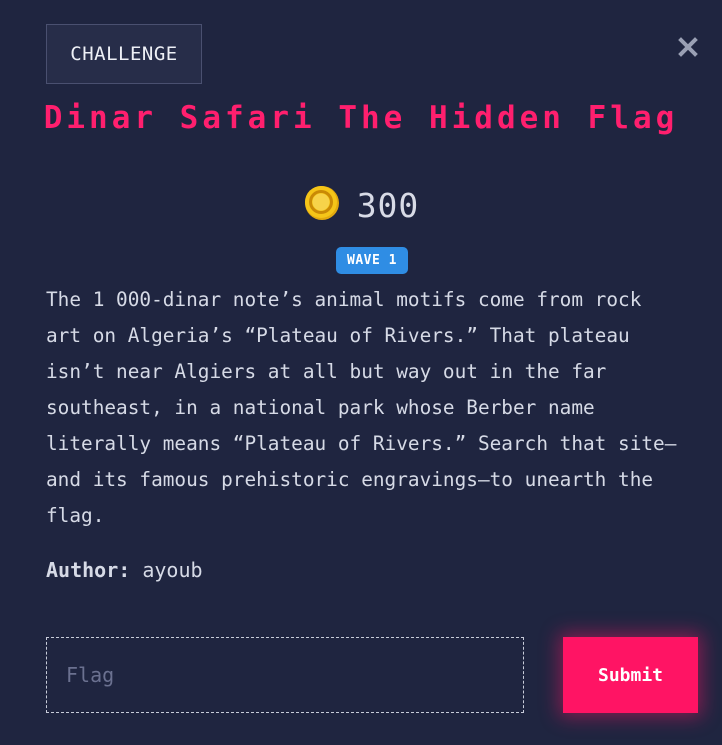 Image resolution: width=722 pixels, height=745 pixels. I want to click on coin-icon, so click(322, 205).